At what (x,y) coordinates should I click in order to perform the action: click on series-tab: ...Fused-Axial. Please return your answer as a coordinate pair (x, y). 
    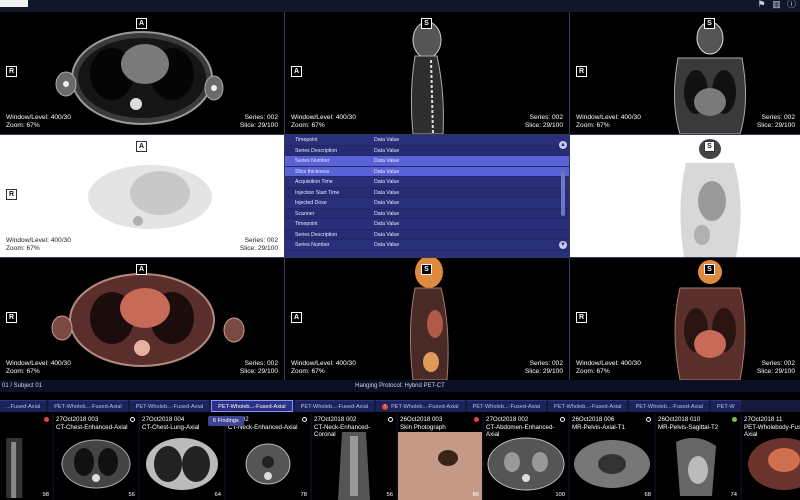
    Looking at the image, I should click on (23, 406).